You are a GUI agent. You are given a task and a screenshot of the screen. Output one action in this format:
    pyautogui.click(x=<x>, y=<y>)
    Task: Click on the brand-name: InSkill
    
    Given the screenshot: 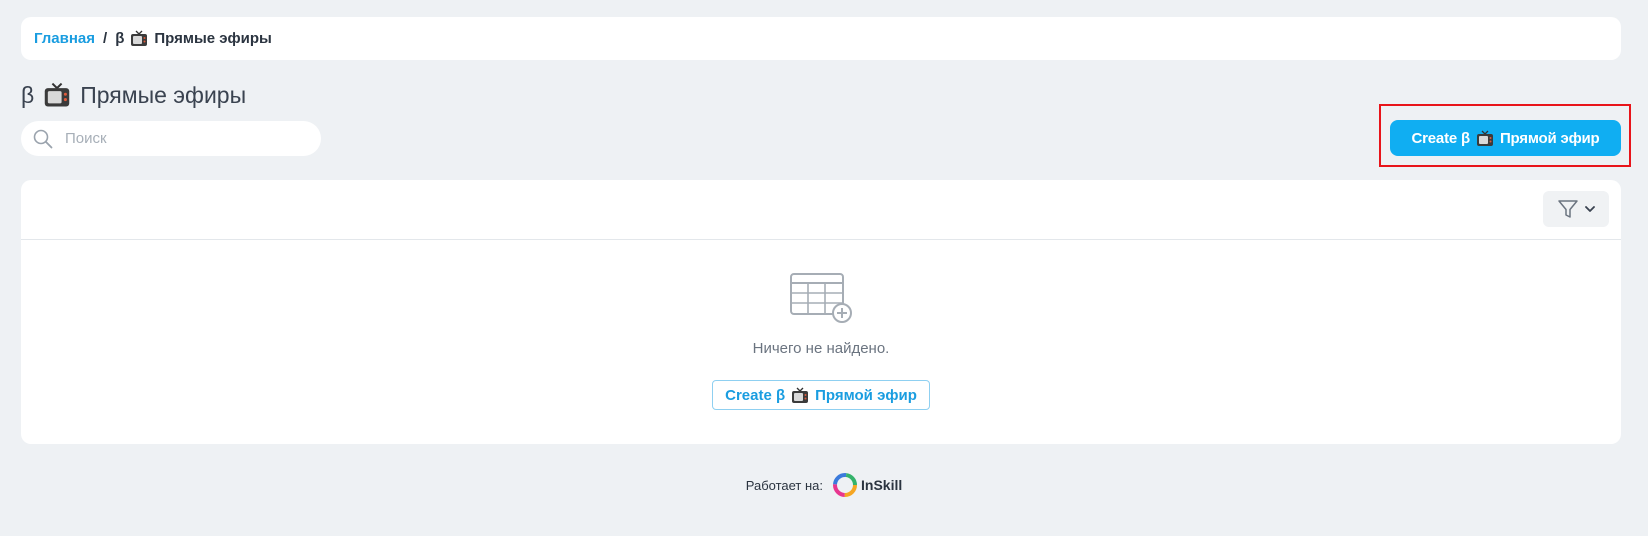 What is the action you would take?
    pyautogui.click(x=882, y=485)
    